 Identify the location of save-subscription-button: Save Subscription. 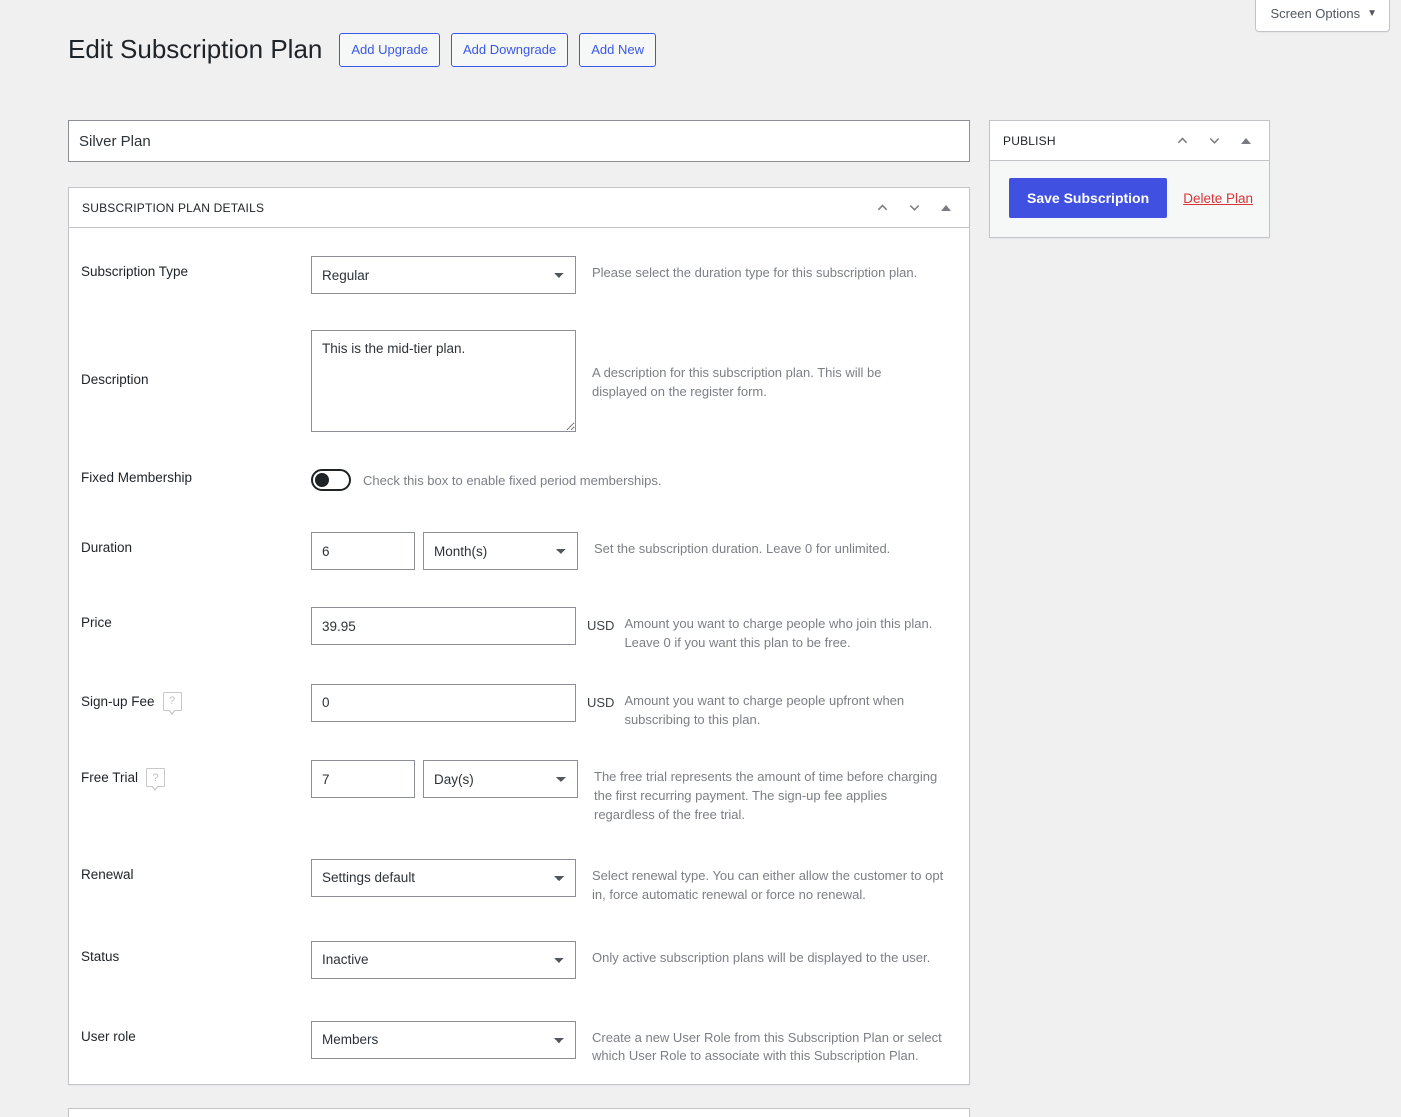
(1088, 198).